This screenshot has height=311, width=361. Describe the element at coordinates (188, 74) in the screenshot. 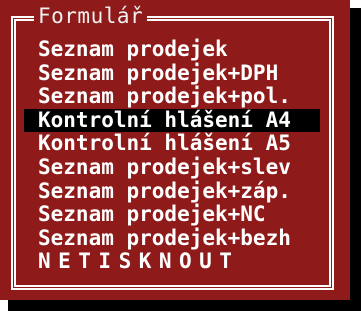

I see `menu-item-seznam-prodejek-dph: Seznam prodejek+DPH` at that location.